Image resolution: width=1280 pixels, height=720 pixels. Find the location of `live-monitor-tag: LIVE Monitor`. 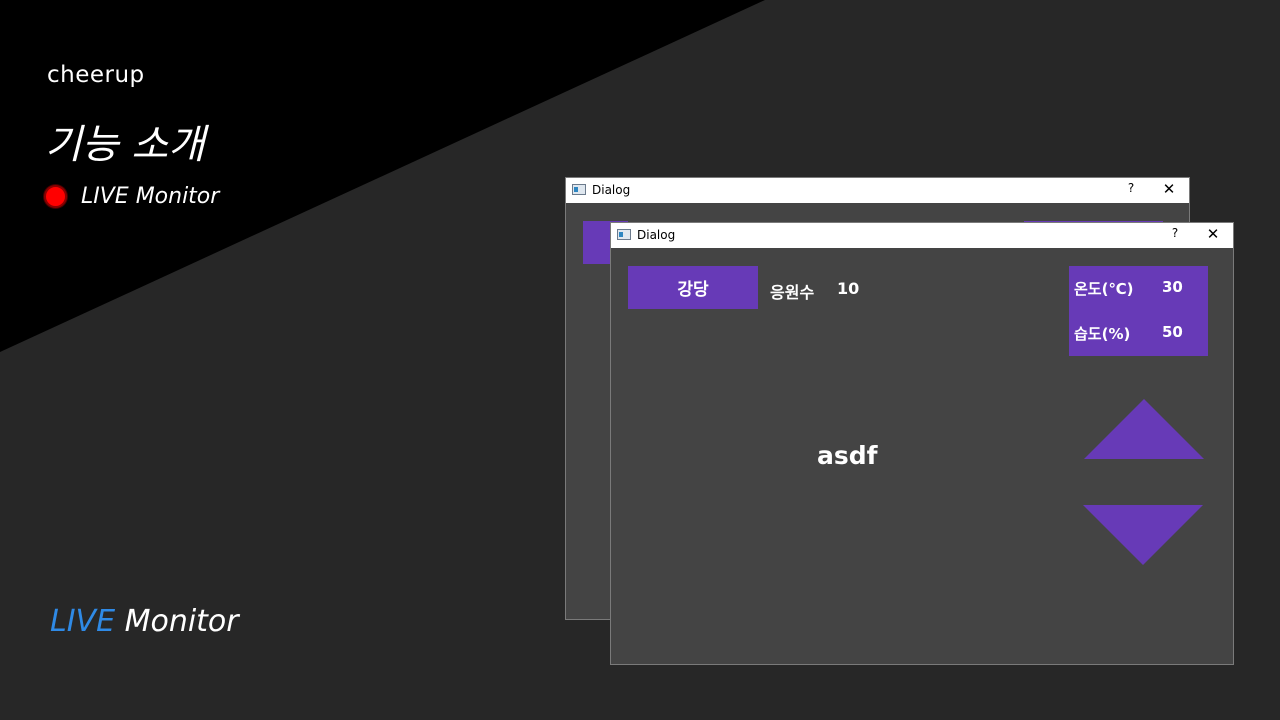

live-monitor-tag: LIVE Monitor is located at coordinates (131, 196).